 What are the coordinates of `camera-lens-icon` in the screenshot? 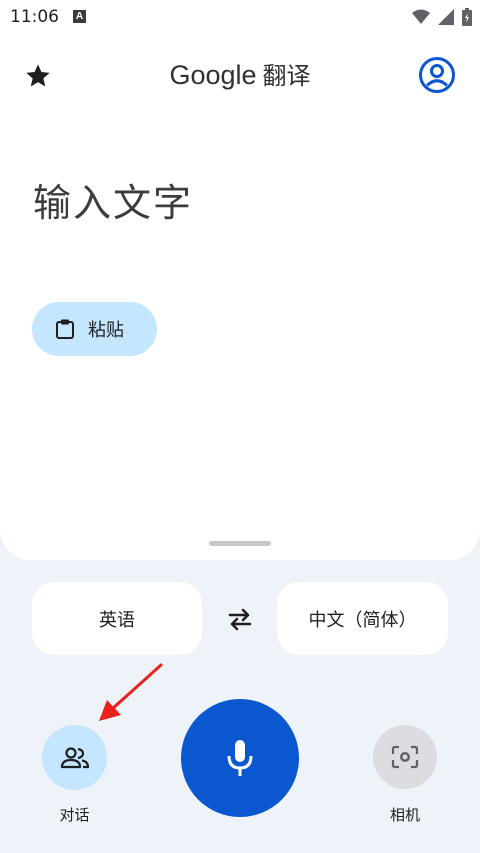 It's located at (405, 757).